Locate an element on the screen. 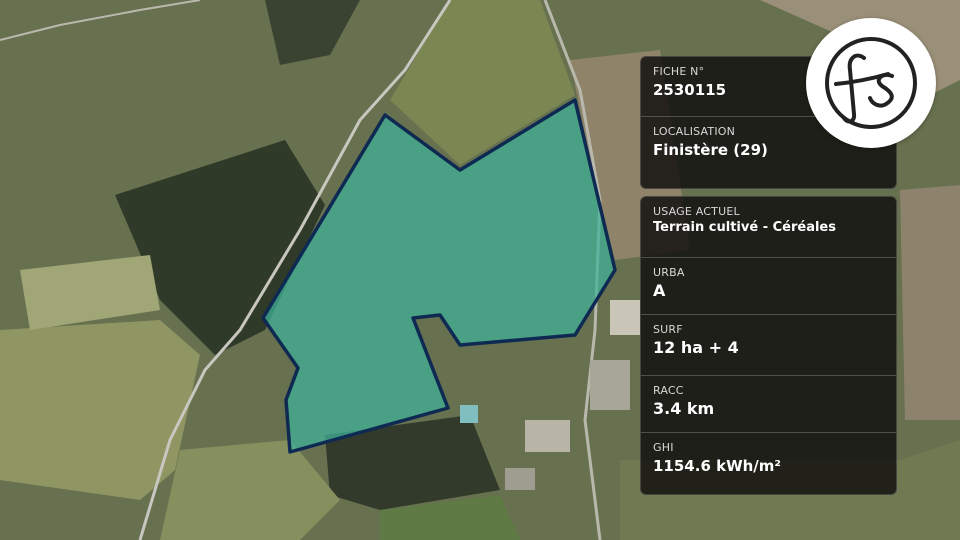 The height and width of the screenshot is (540, 960). usage-row: USAGE ACTUEL Terrain cultivé - Céréales is located at coordinates (768, 227).